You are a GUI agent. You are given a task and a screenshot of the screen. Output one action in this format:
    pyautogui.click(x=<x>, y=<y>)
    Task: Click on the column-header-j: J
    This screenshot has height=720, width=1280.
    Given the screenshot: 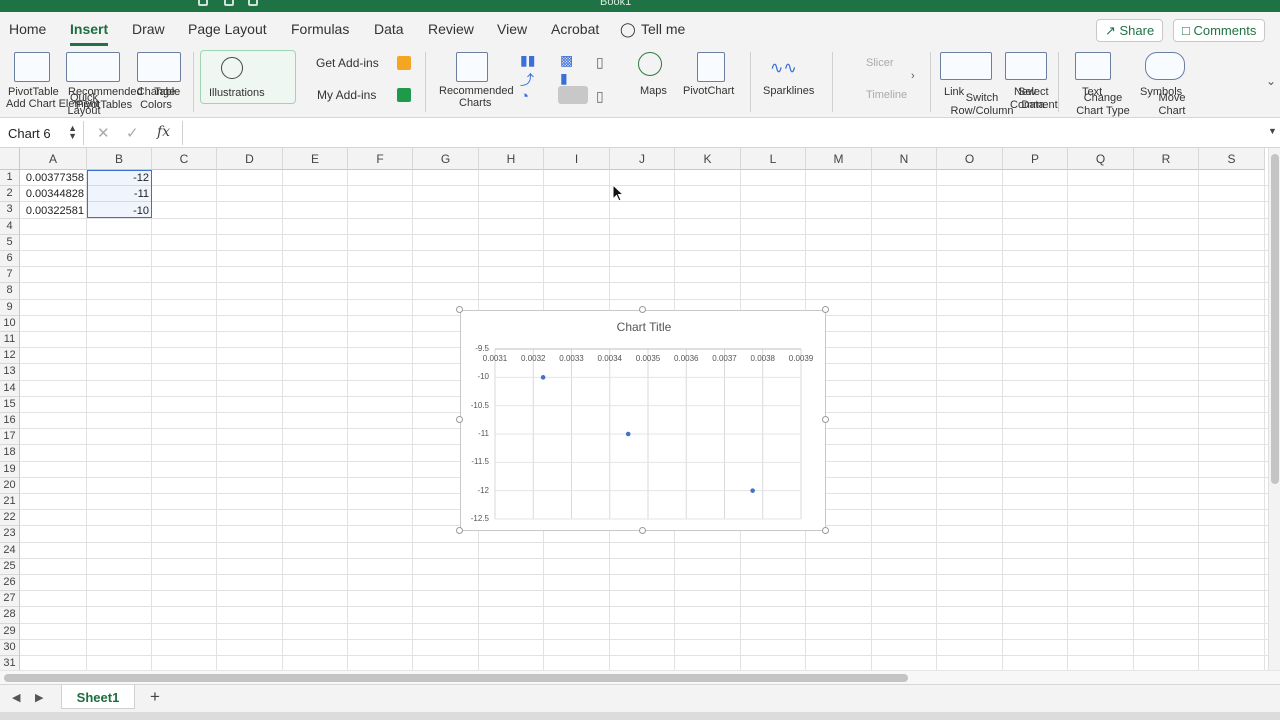 What is the action you would take?
    pyautogui.click(x=642, y=159)
    